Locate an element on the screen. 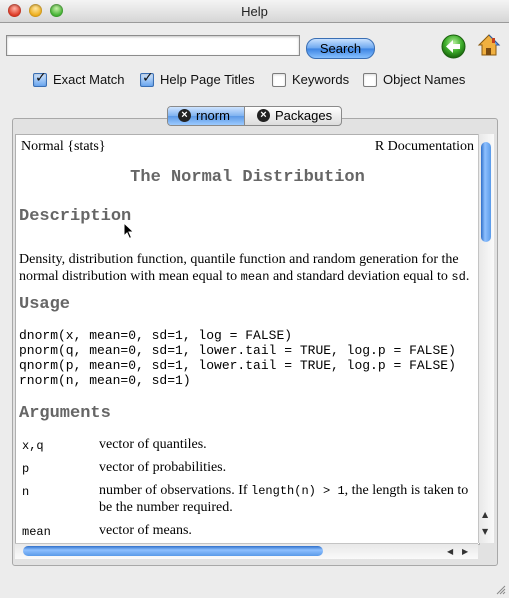  home-icon is located at coordinates (489, 45).